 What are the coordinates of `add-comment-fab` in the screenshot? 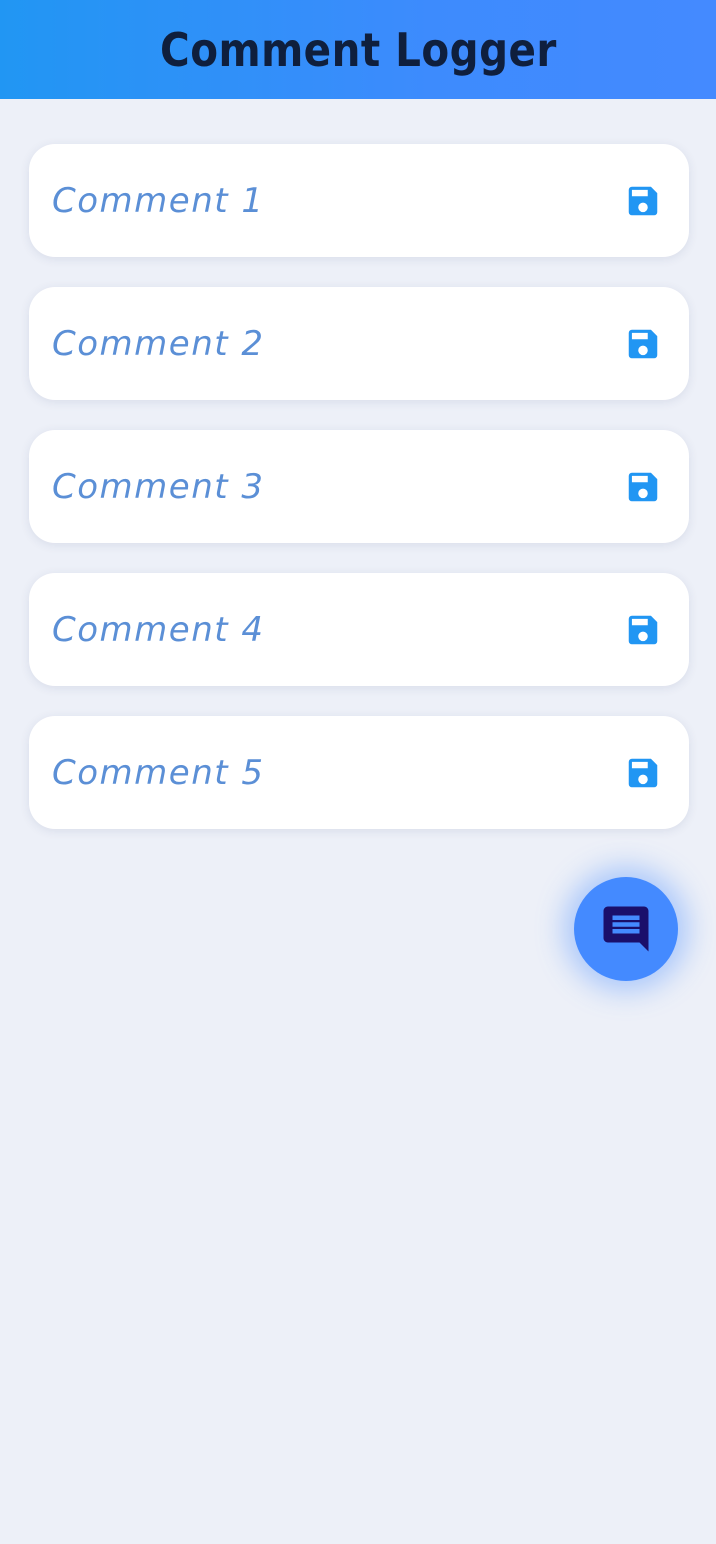 It's located at (626, 929).